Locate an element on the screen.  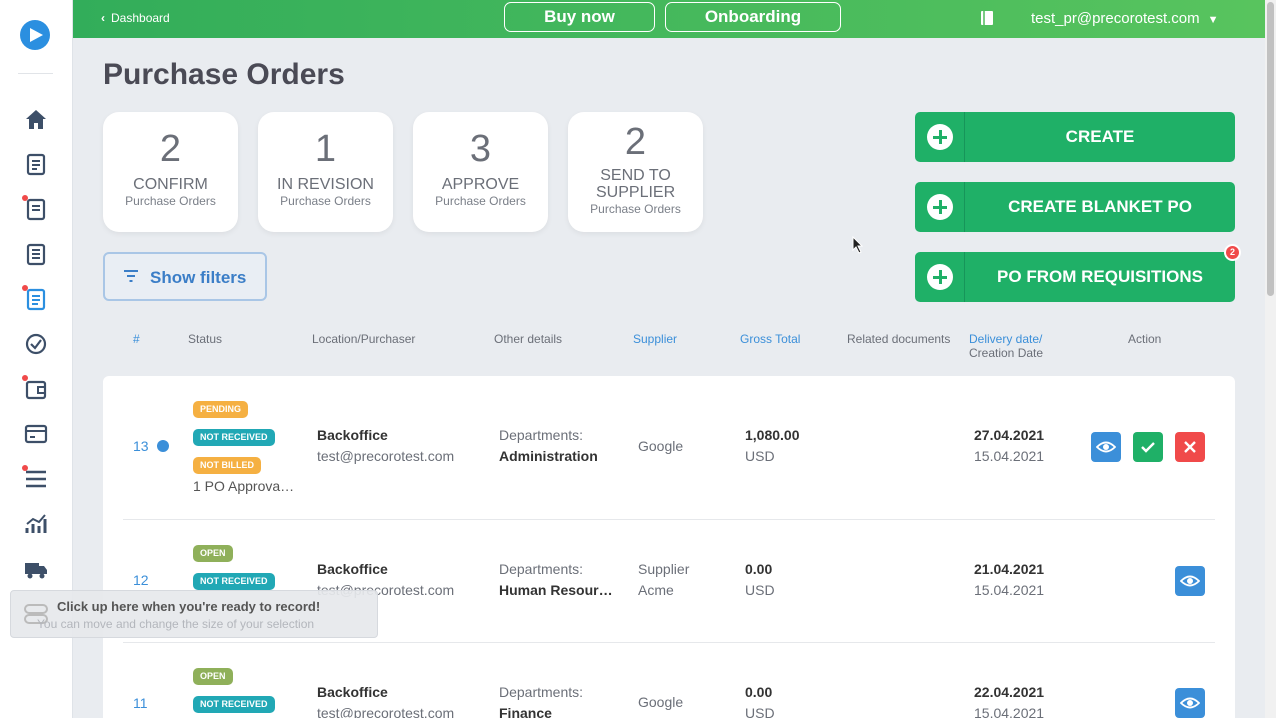
col-header-status: Status is located at coordinates (205, 339).